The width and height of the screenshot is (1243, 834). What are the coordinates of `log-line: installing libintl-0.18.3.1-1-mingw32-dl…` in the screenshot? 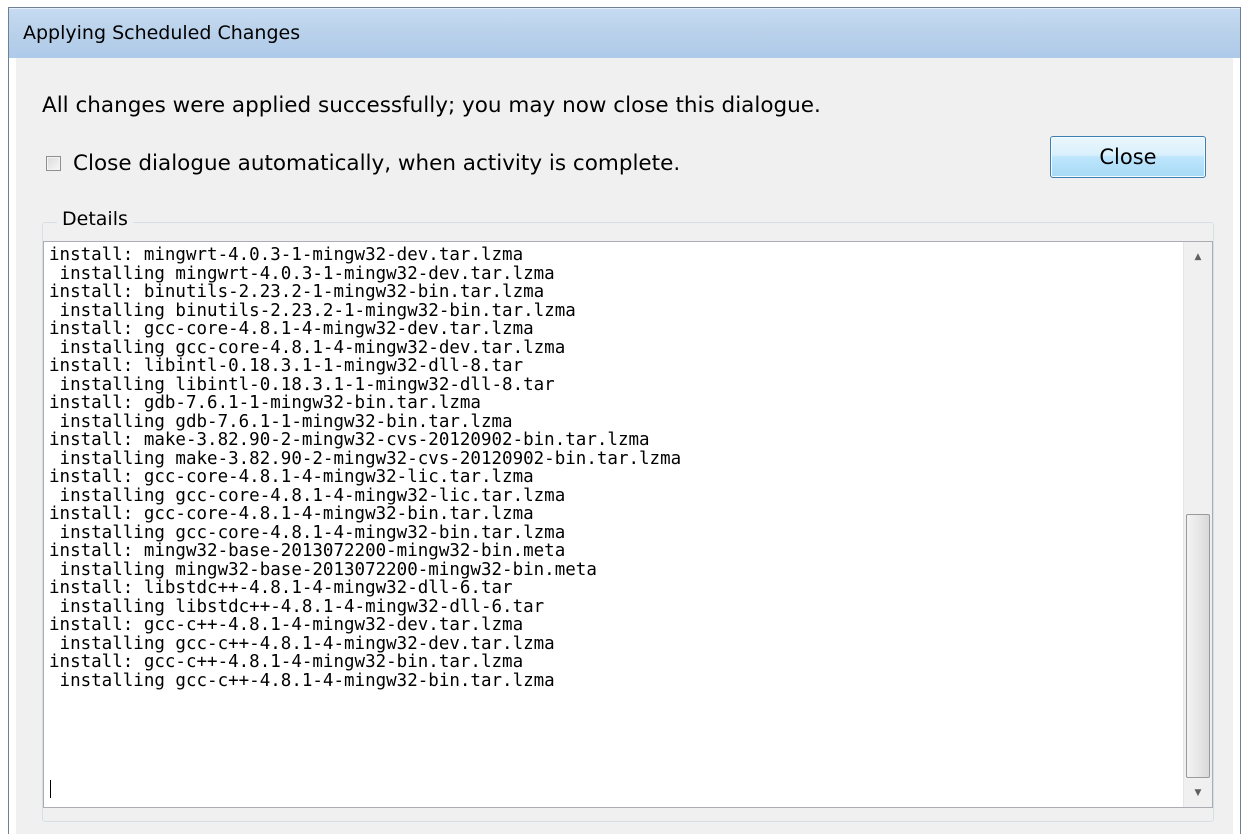 It's located at (302, 384).